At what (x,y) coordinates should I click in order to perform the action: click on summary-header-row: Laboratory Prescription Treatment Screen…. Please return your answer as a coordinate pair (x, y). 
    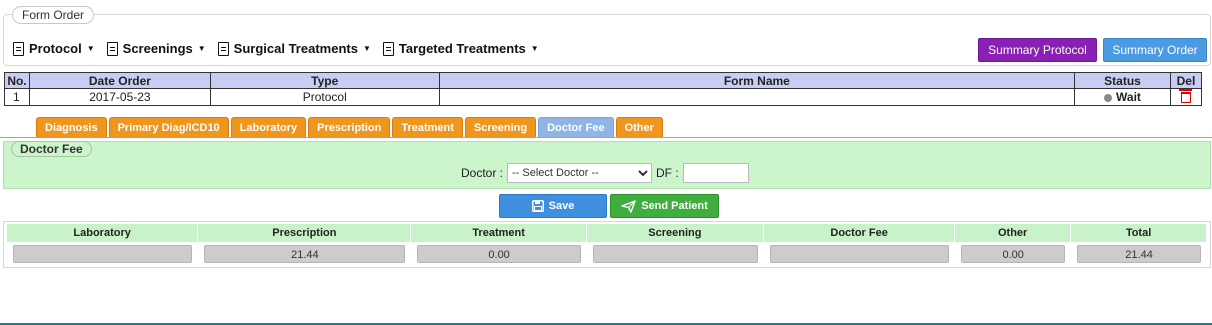
    Looking at the image, I should click on (607, 233).